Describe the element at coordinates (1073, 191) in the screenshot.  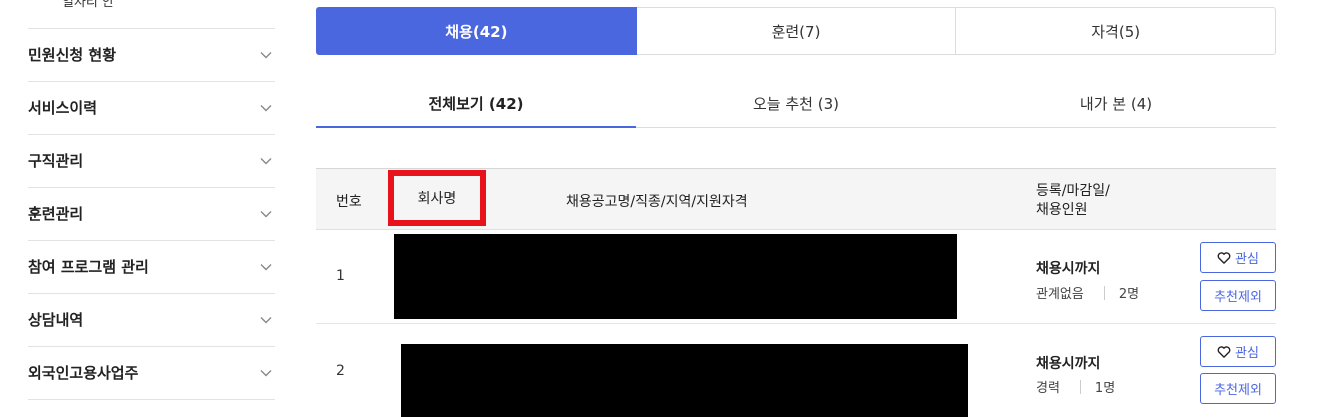
I see `column-header-registration-line1: 등록/마감일/` at that location.